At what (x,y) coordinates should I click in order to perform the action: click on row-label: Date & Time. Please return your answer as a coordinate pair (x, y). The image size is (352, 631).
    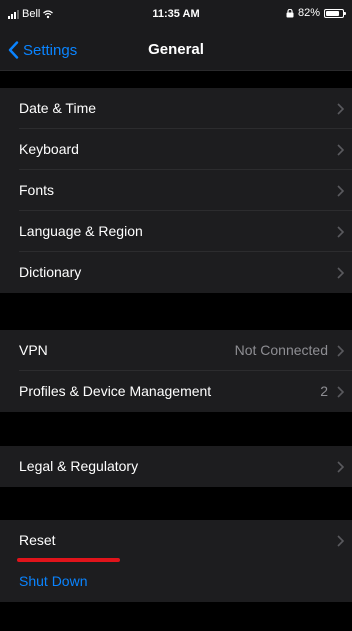
    Looking at the image, I should click on (58, 108).